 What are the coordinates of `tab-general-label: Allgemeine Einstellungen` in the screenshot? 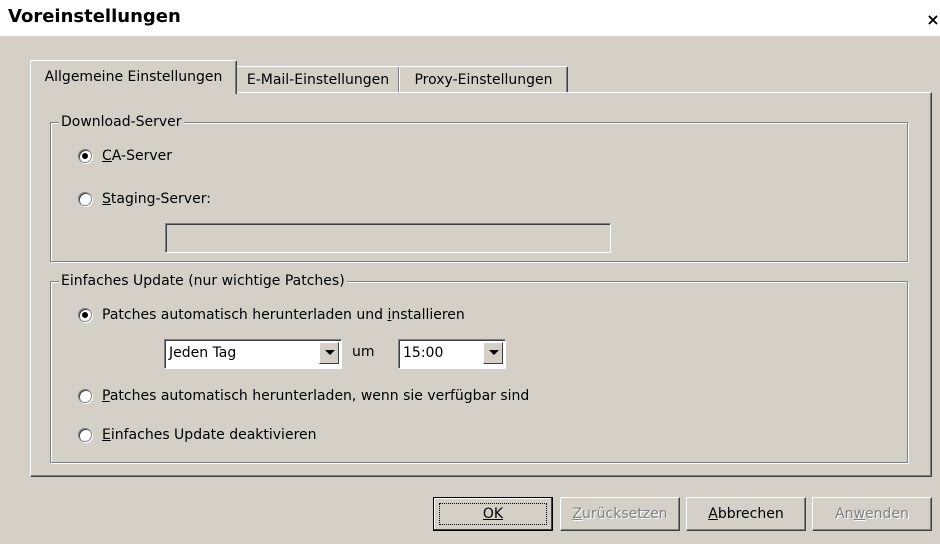 It's located at (133, 77).